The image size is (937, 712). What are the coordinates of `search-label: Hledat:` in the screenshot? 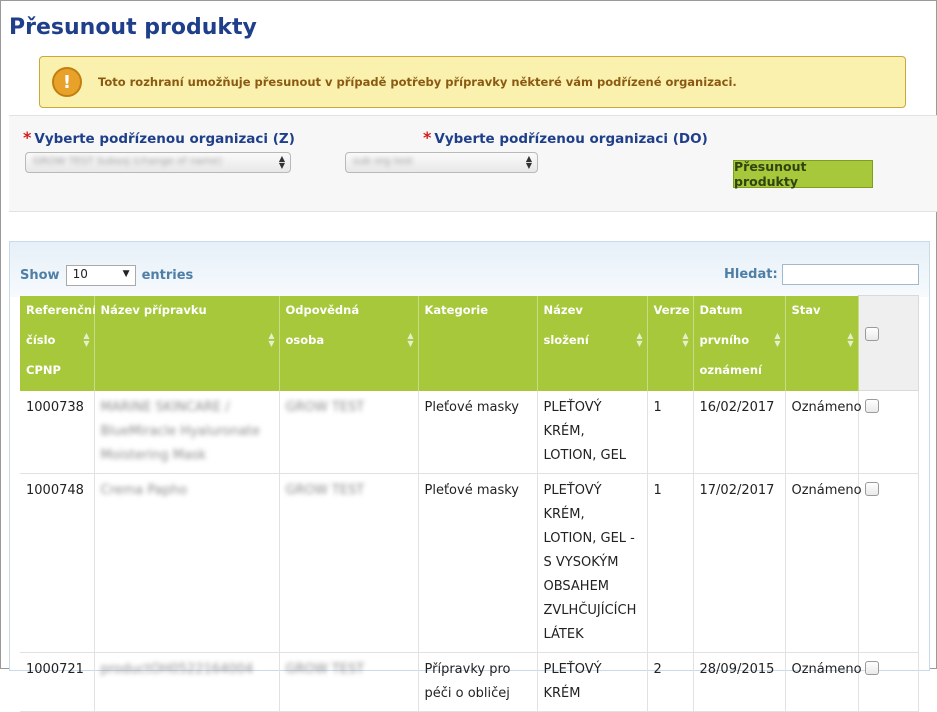 It's located at (751, 274).